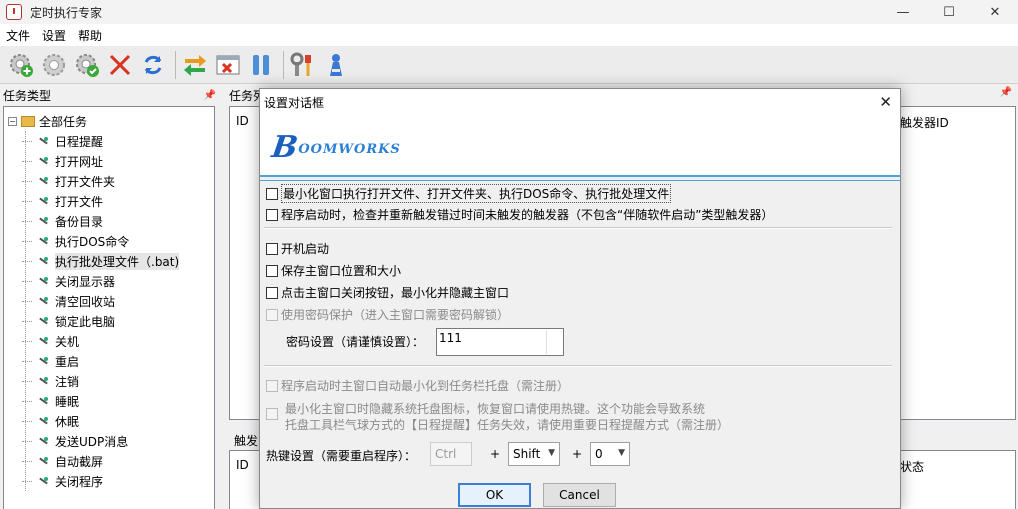 Image resolution: width=1018 pixels, height=509 pixels. Describe the element at coordinates (109, 441) in the screenshot. I see `tree-item-send-udp-message: 发送UDP消息` at that location.